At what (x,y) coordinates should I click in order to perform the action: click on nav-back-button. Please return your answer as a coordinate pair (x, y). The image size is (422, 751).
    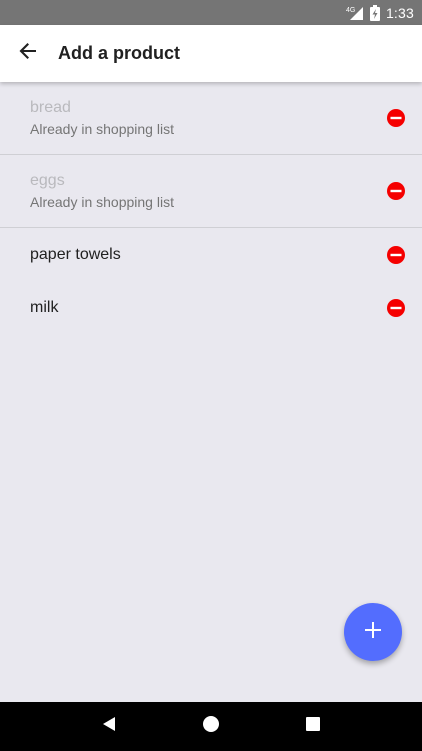
    Looking at the image, I should click on (109, 727).